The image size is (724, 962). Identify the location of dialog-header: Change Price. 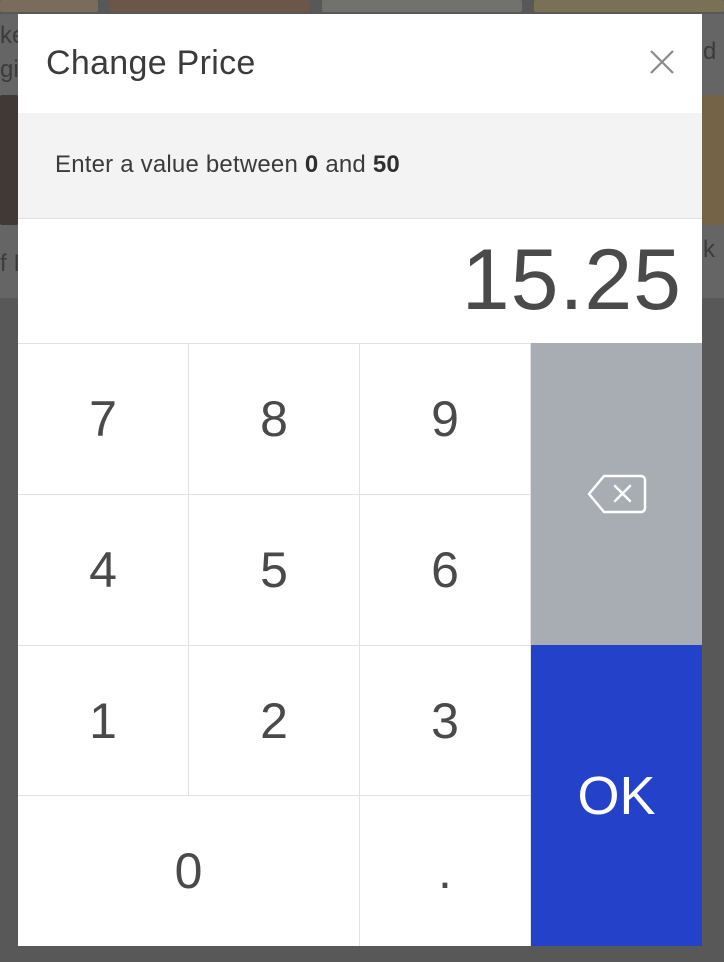
(360, 63).